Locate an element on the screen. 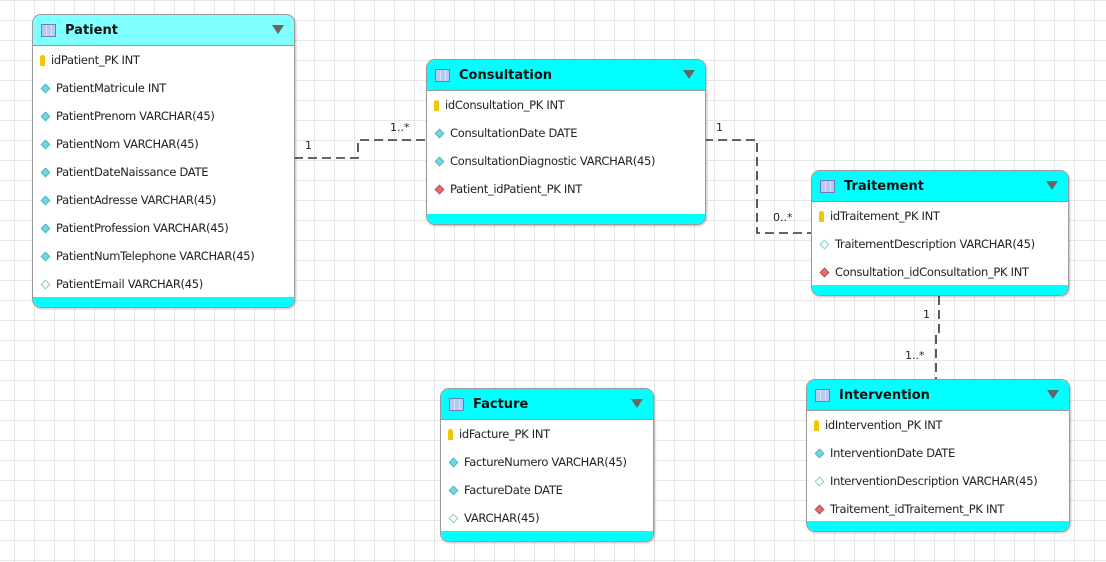 This screenshot has height=562, width=1106. column-label: FactureDate DATE is located at coordinates (513, 490).